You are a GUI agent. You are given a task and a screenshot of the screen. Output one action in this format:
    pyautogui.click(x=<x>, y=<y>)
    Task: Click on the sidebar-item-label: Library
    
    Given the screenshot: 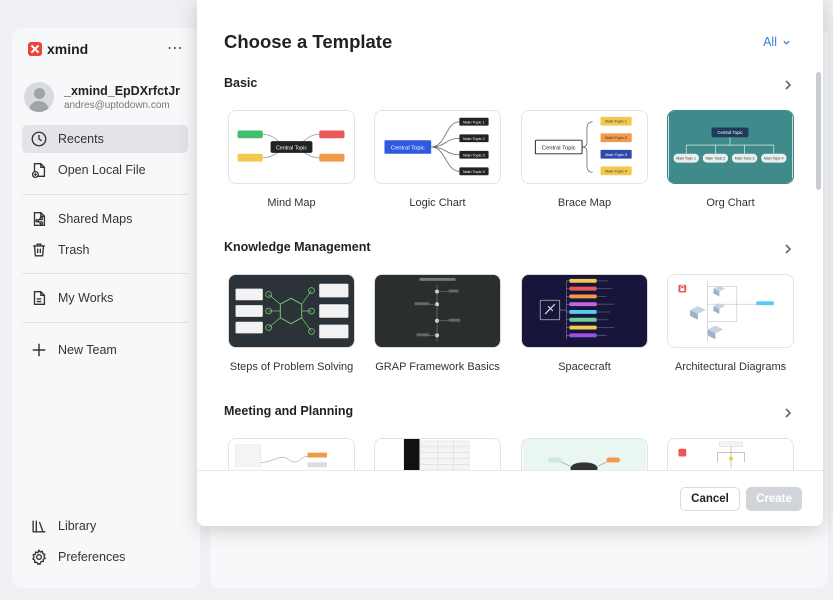 What is the action you would take?
    pyautogui.click(x=77, y=526)
    